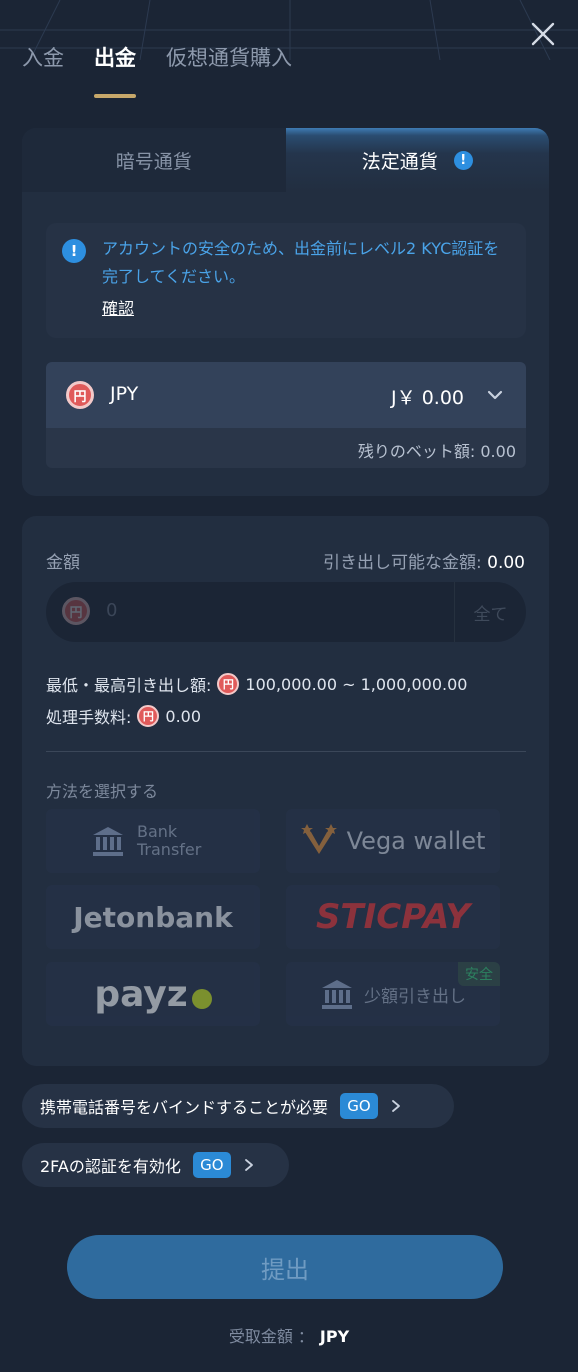 This screenshot has width=578, height=1372. What do you see at coordinates (184, 1107) in the screenshot?
I see `bind-phone-text: 携帯電話番号をバインドすることが必要` at bounding box center [184, 1107].